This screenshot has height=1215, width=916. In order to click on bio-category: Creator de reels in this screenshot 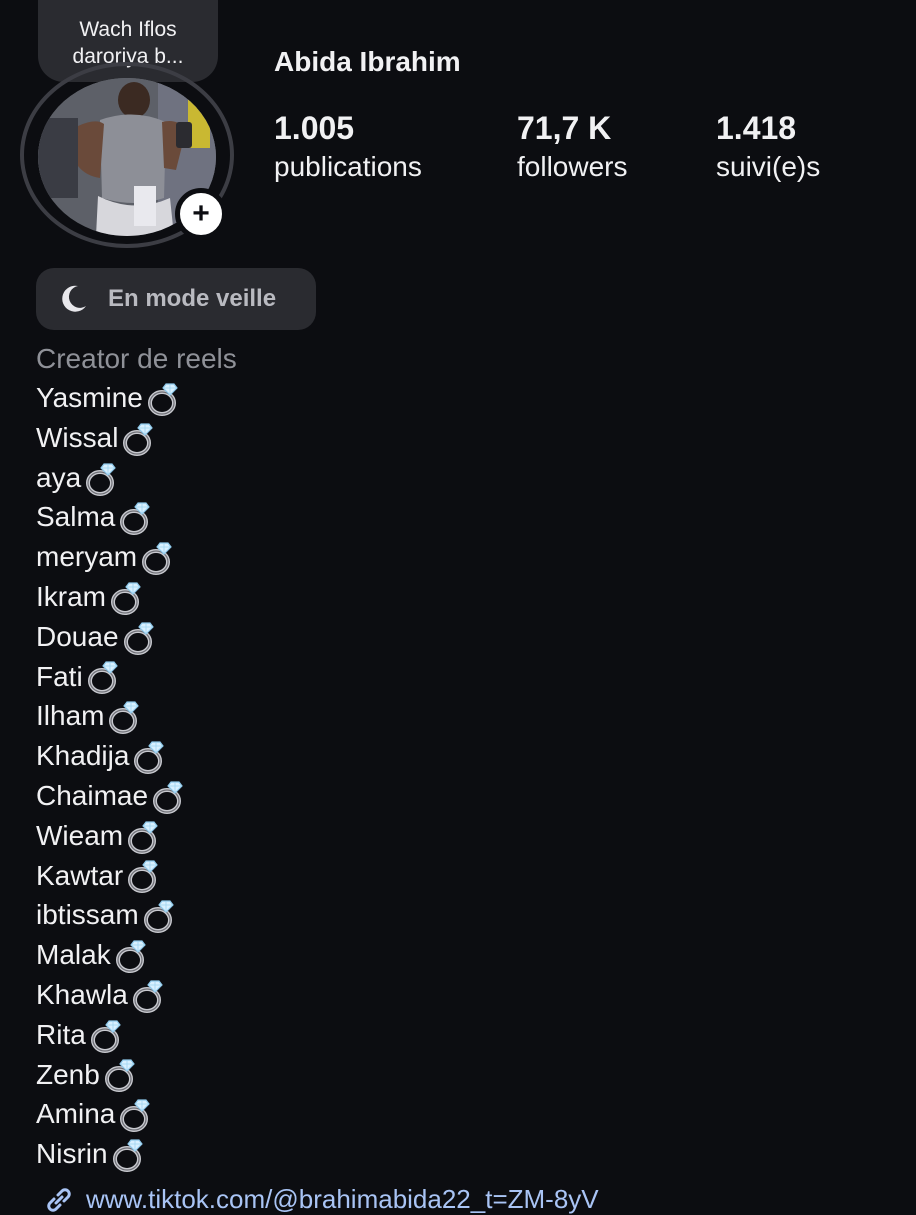, I will do `click(136, 358)`.